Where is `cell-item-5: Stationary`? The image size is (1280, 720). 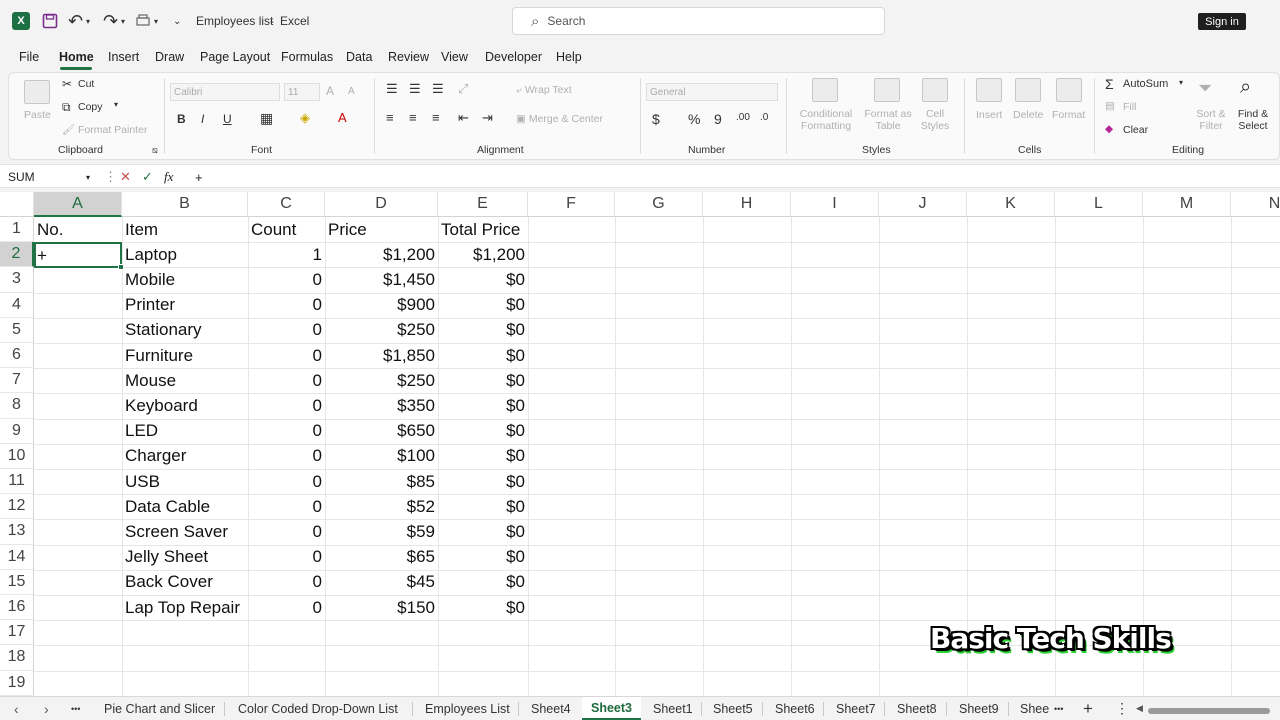 cell-item-5: Stationary is located at coordinates (185, 330).